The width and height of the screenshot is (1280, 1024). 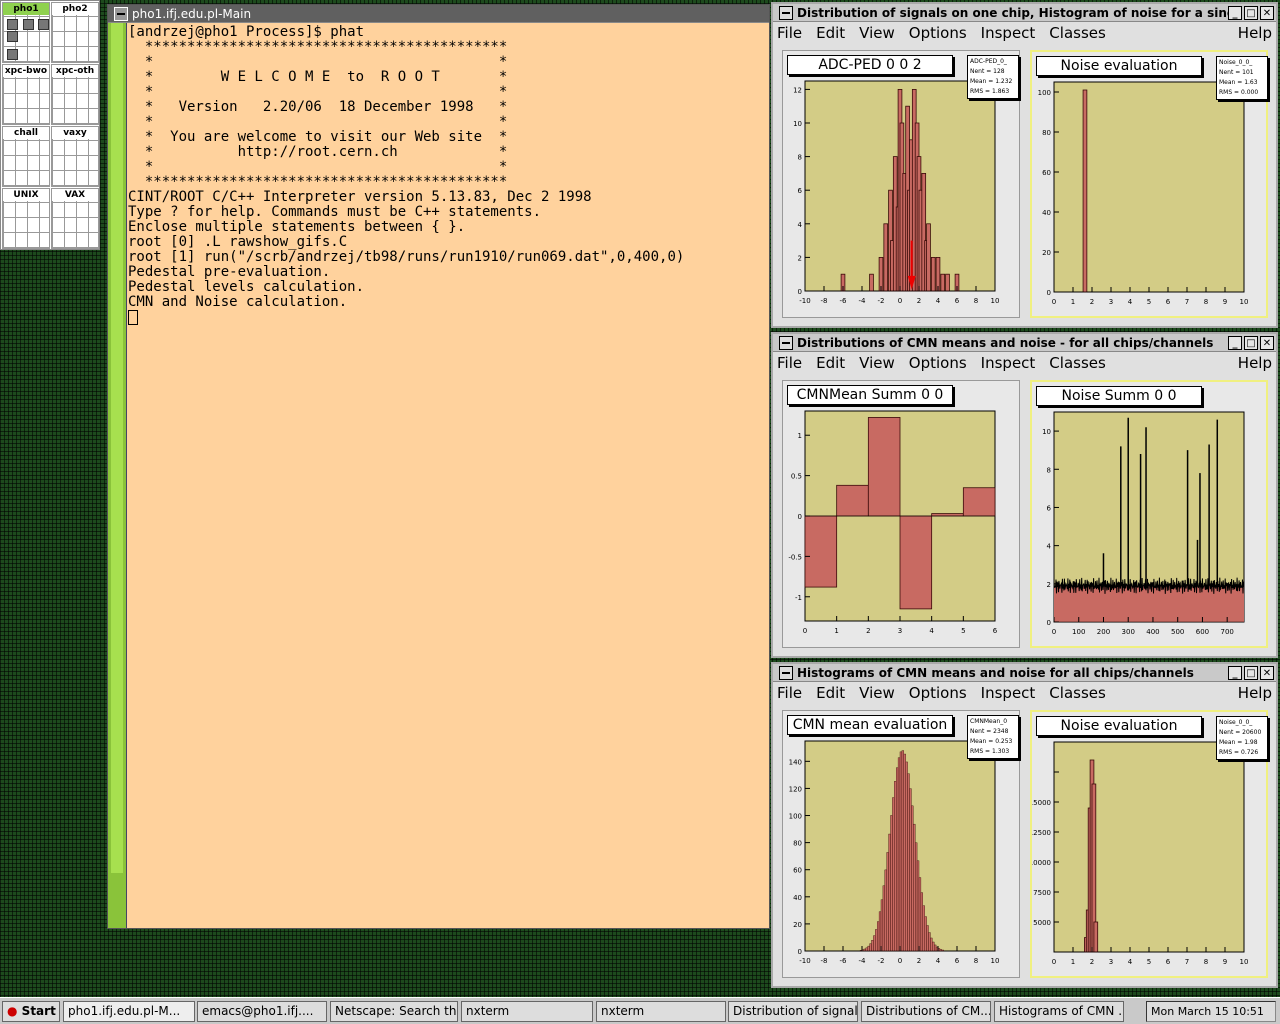 I want to click on terminal-titlebar: pho1.ifj.edu.pl-Main, so click(x=438, y=14).